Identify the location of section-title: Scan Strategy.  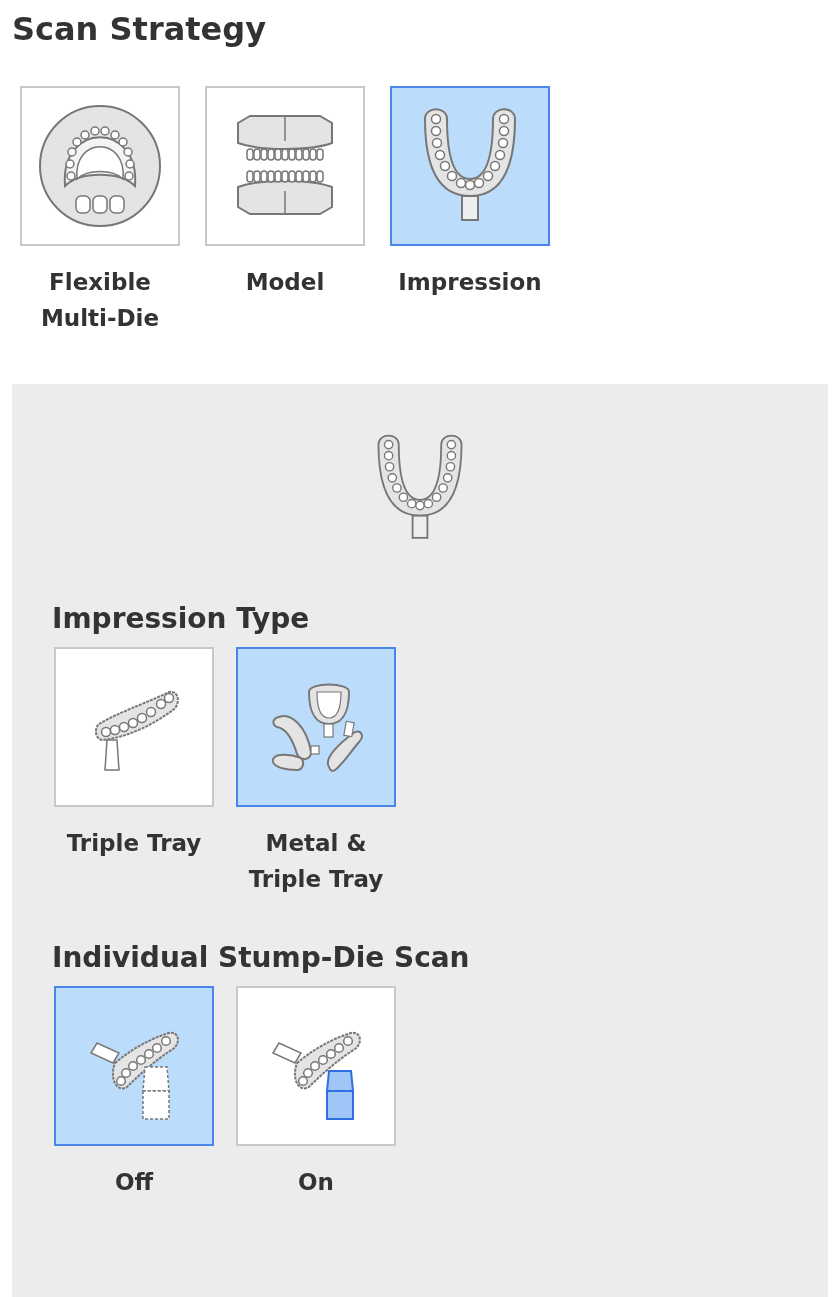
(139, 30).